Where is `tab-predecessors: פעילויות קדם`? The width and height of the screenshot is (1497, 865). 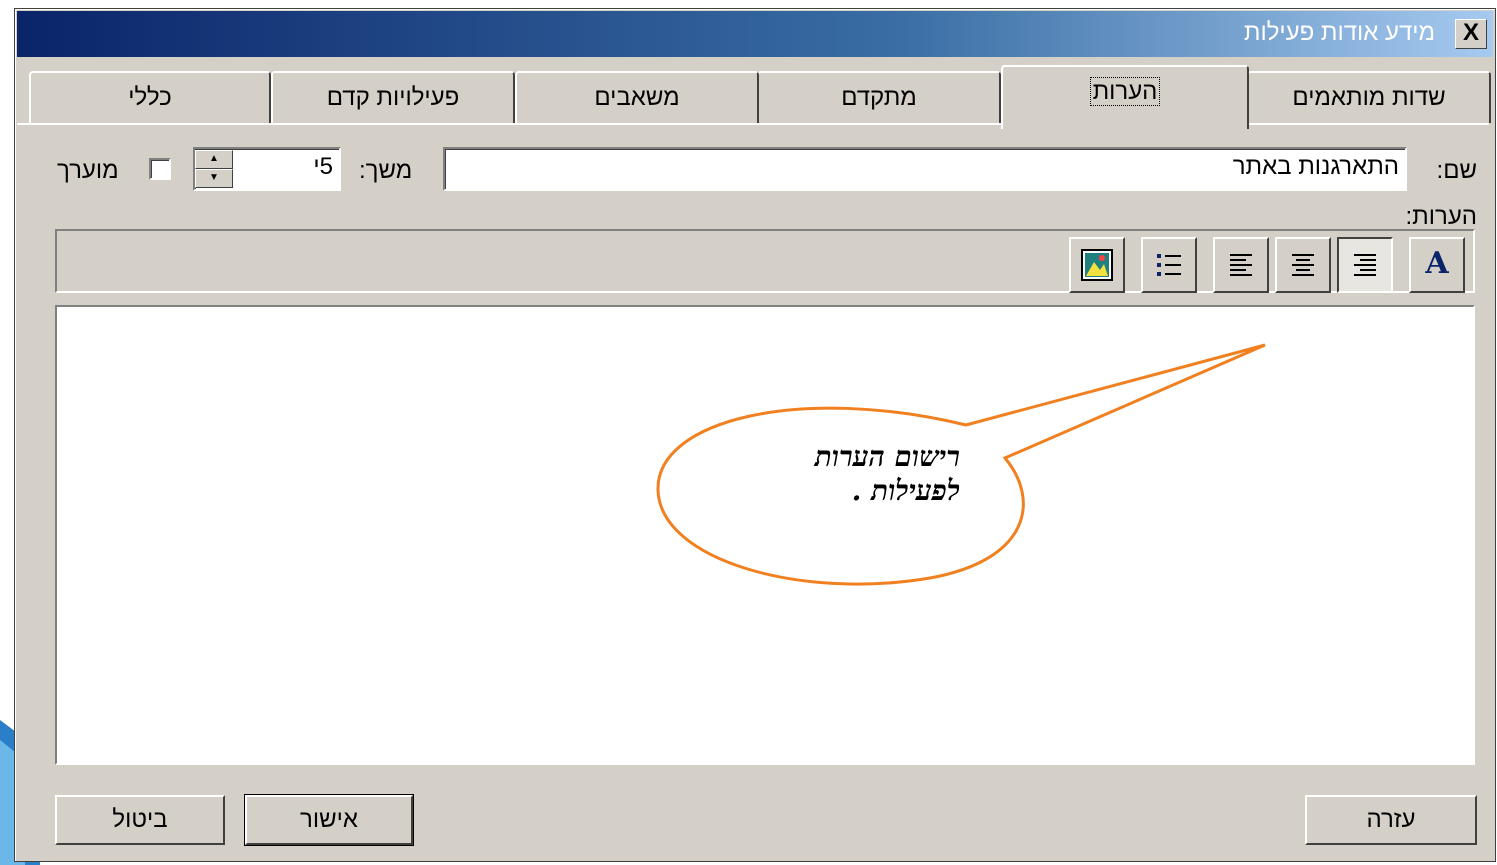 tab-predecessors: פעילויות קדם is located at coordinates (393, 97).